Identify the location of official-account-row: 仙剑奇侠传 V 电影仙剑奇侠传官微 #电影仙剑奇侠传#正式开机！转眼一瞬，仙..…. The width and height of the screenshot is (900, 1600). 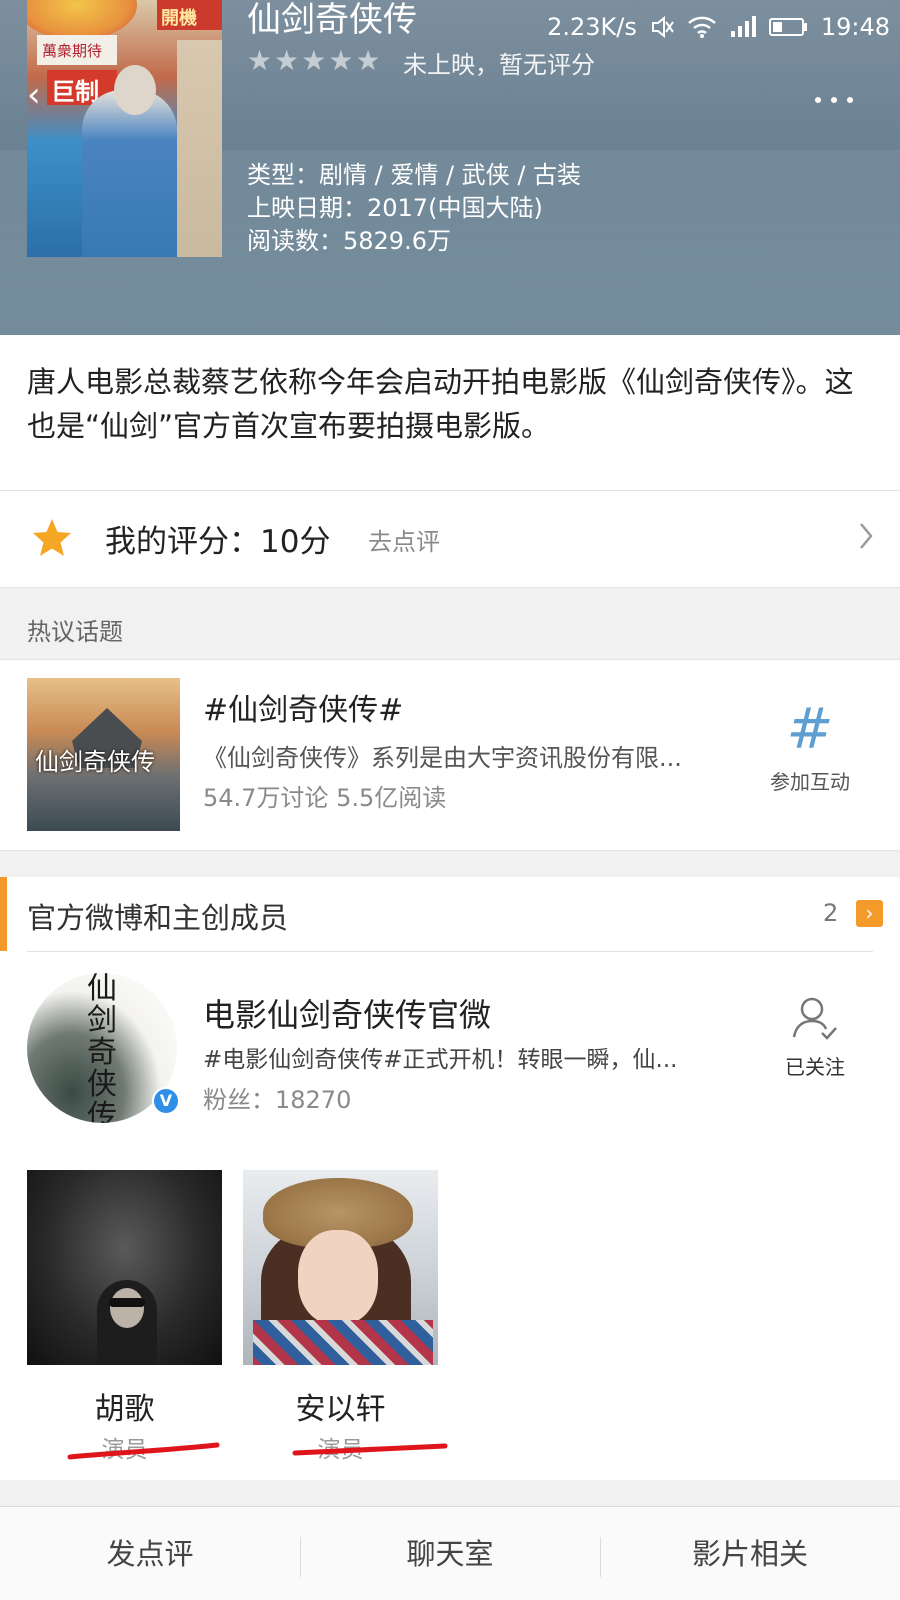
(450, 1040).